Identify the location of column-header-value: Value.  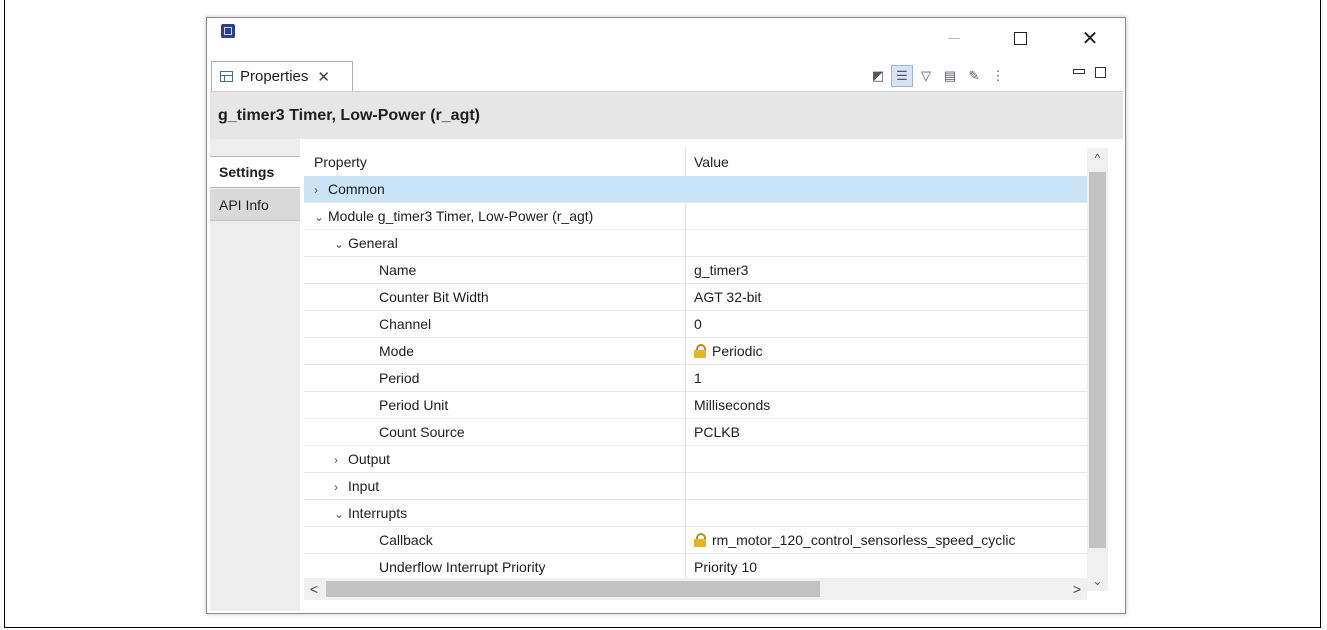
(711, 162).